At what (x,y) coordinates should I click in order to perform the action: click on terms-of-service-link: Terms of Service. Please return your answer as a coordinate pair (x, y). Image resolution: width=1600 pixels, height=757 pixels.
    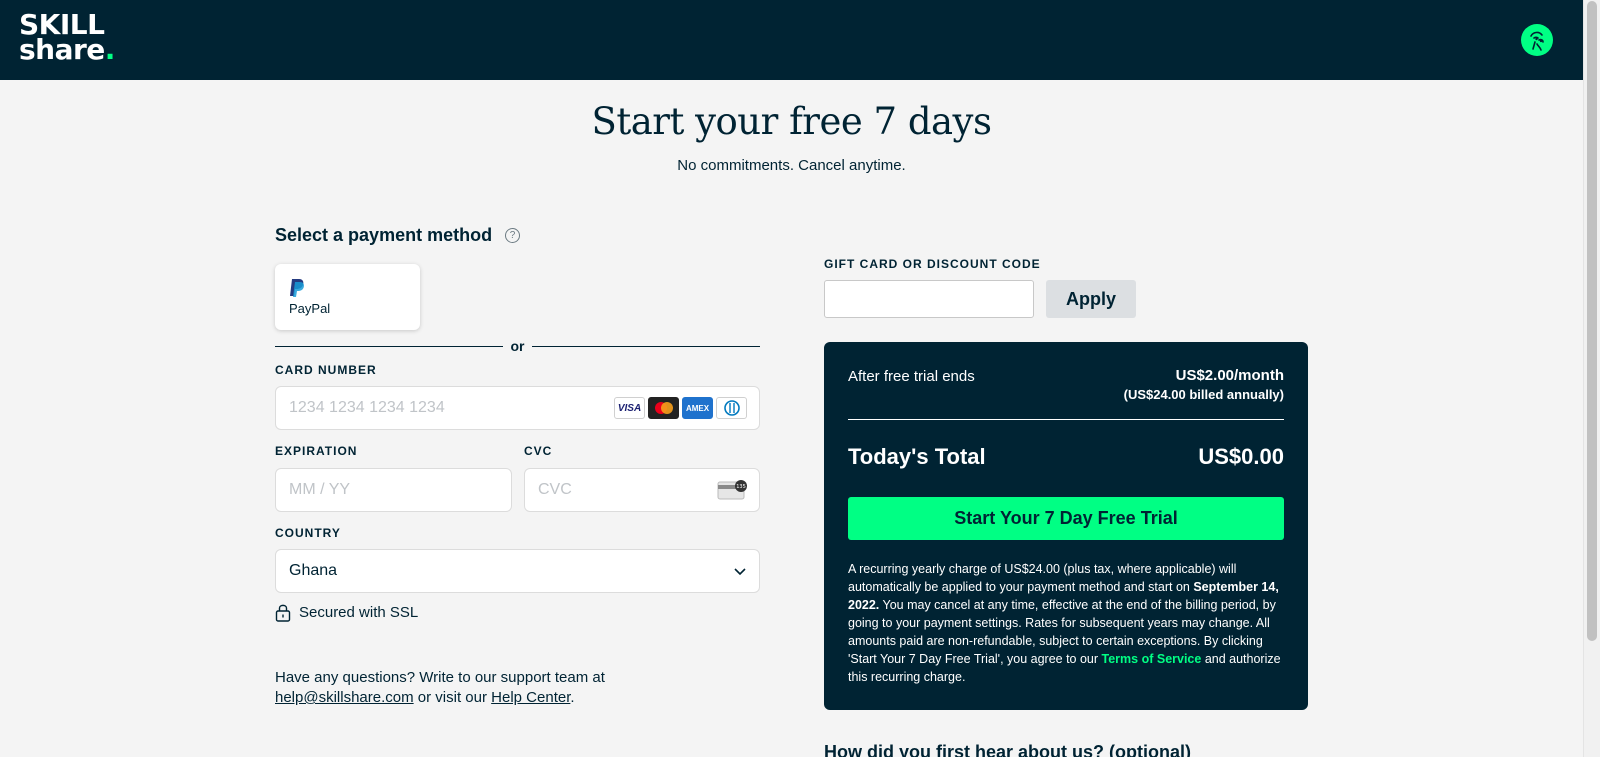
    Looking at the image, I should click on (1152, 659).